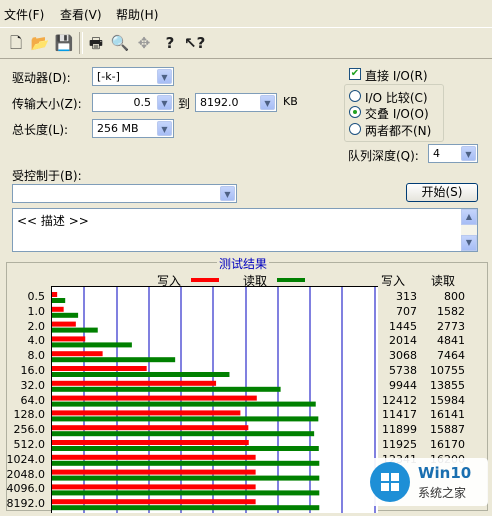 This screenshot has height=516, width=492. I want to click on column-write-header: 写入, so click(393, 281).